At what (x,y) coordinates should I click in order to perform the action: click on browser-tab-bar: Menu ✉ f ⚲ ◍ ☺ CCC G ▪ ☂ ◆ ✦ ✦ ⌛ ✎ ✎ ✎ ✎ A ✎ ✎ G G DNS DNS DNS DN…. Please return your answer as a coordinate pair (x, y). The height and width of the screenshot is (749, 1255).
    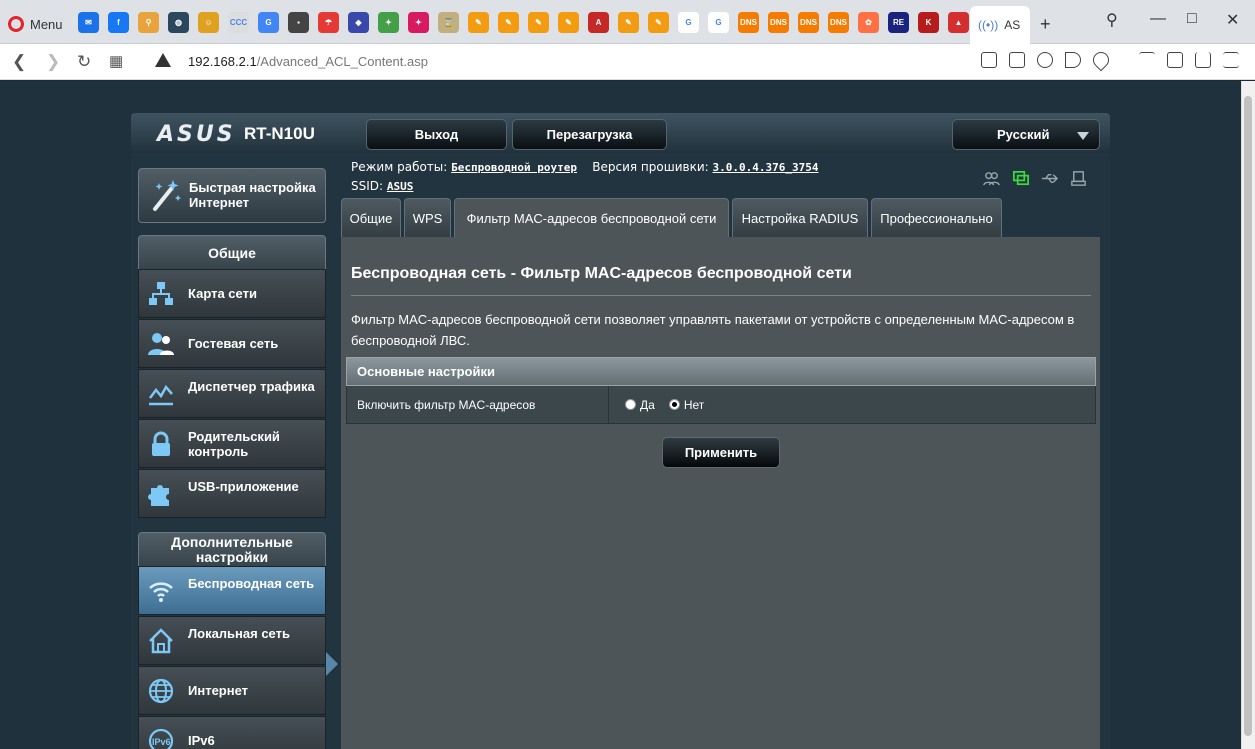
    Looking at the image, I should click on (627, 22).